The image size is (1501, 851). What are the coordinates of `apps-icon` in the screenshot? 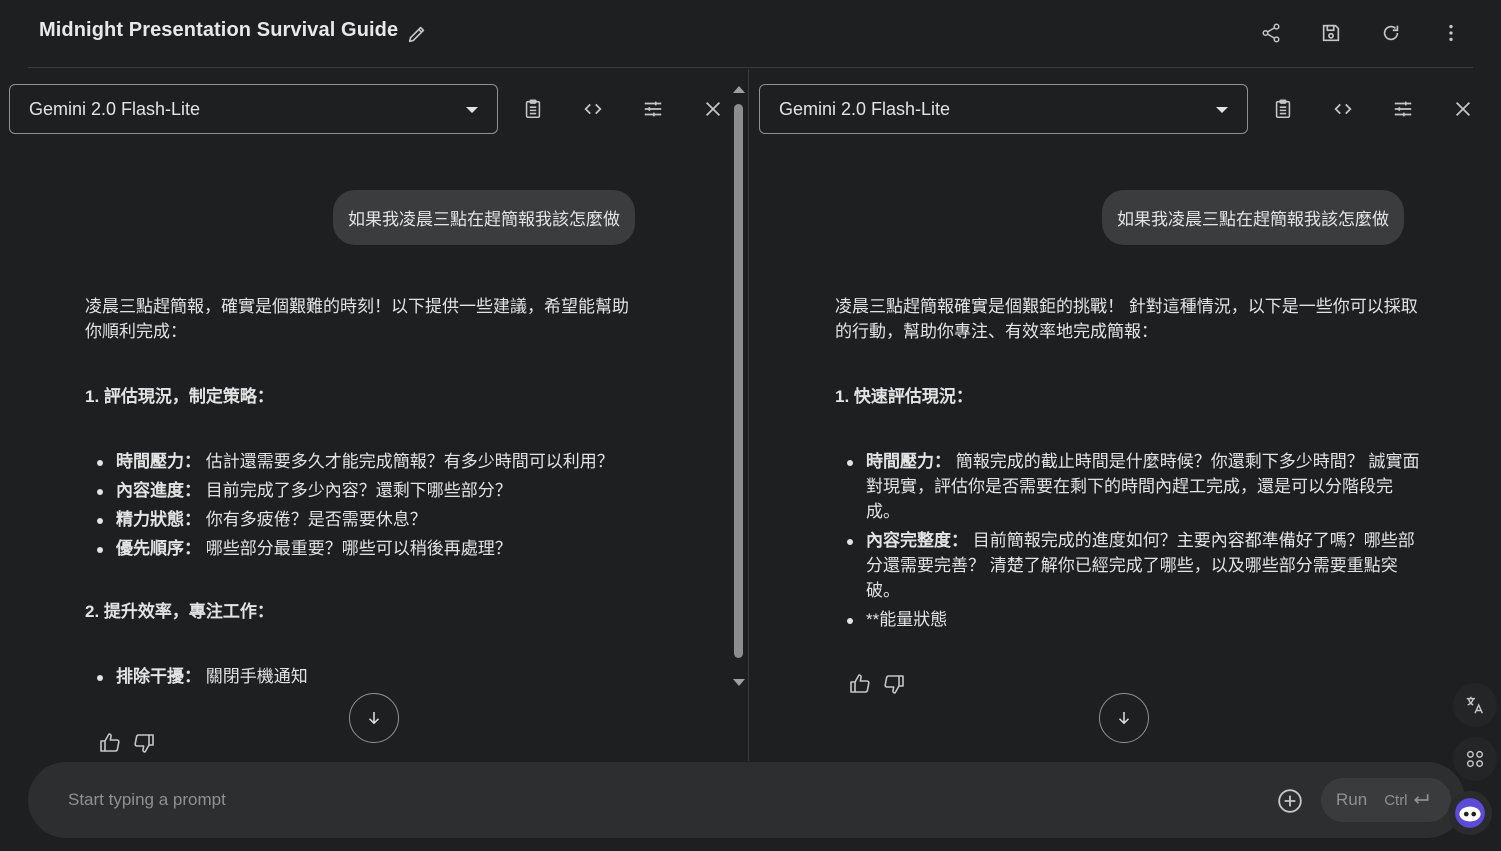 It's located at (1475, 759).